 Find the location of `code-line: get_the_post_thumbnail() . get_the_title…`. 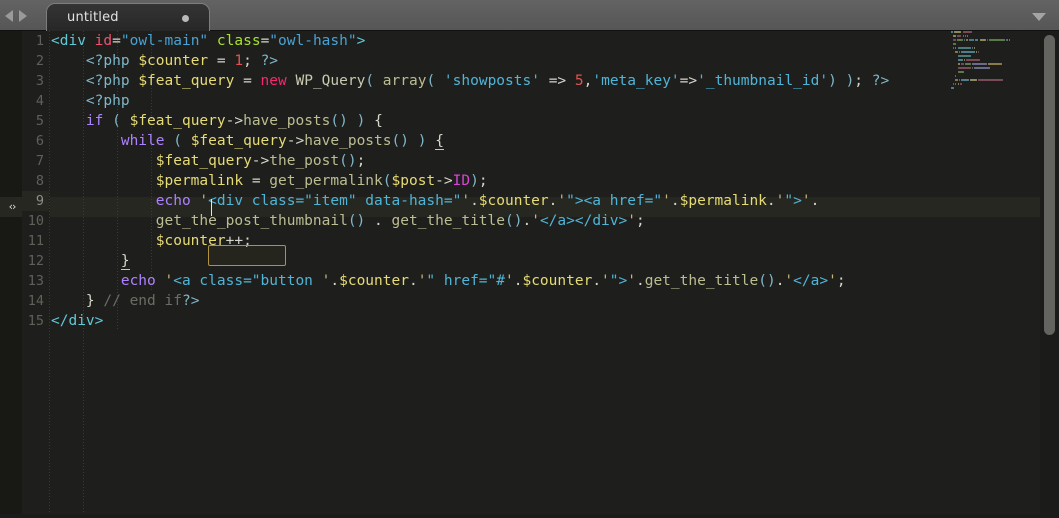

code-line: get_the_post_thumbnail() . get_the_title… is located at coordinates (545, 221).